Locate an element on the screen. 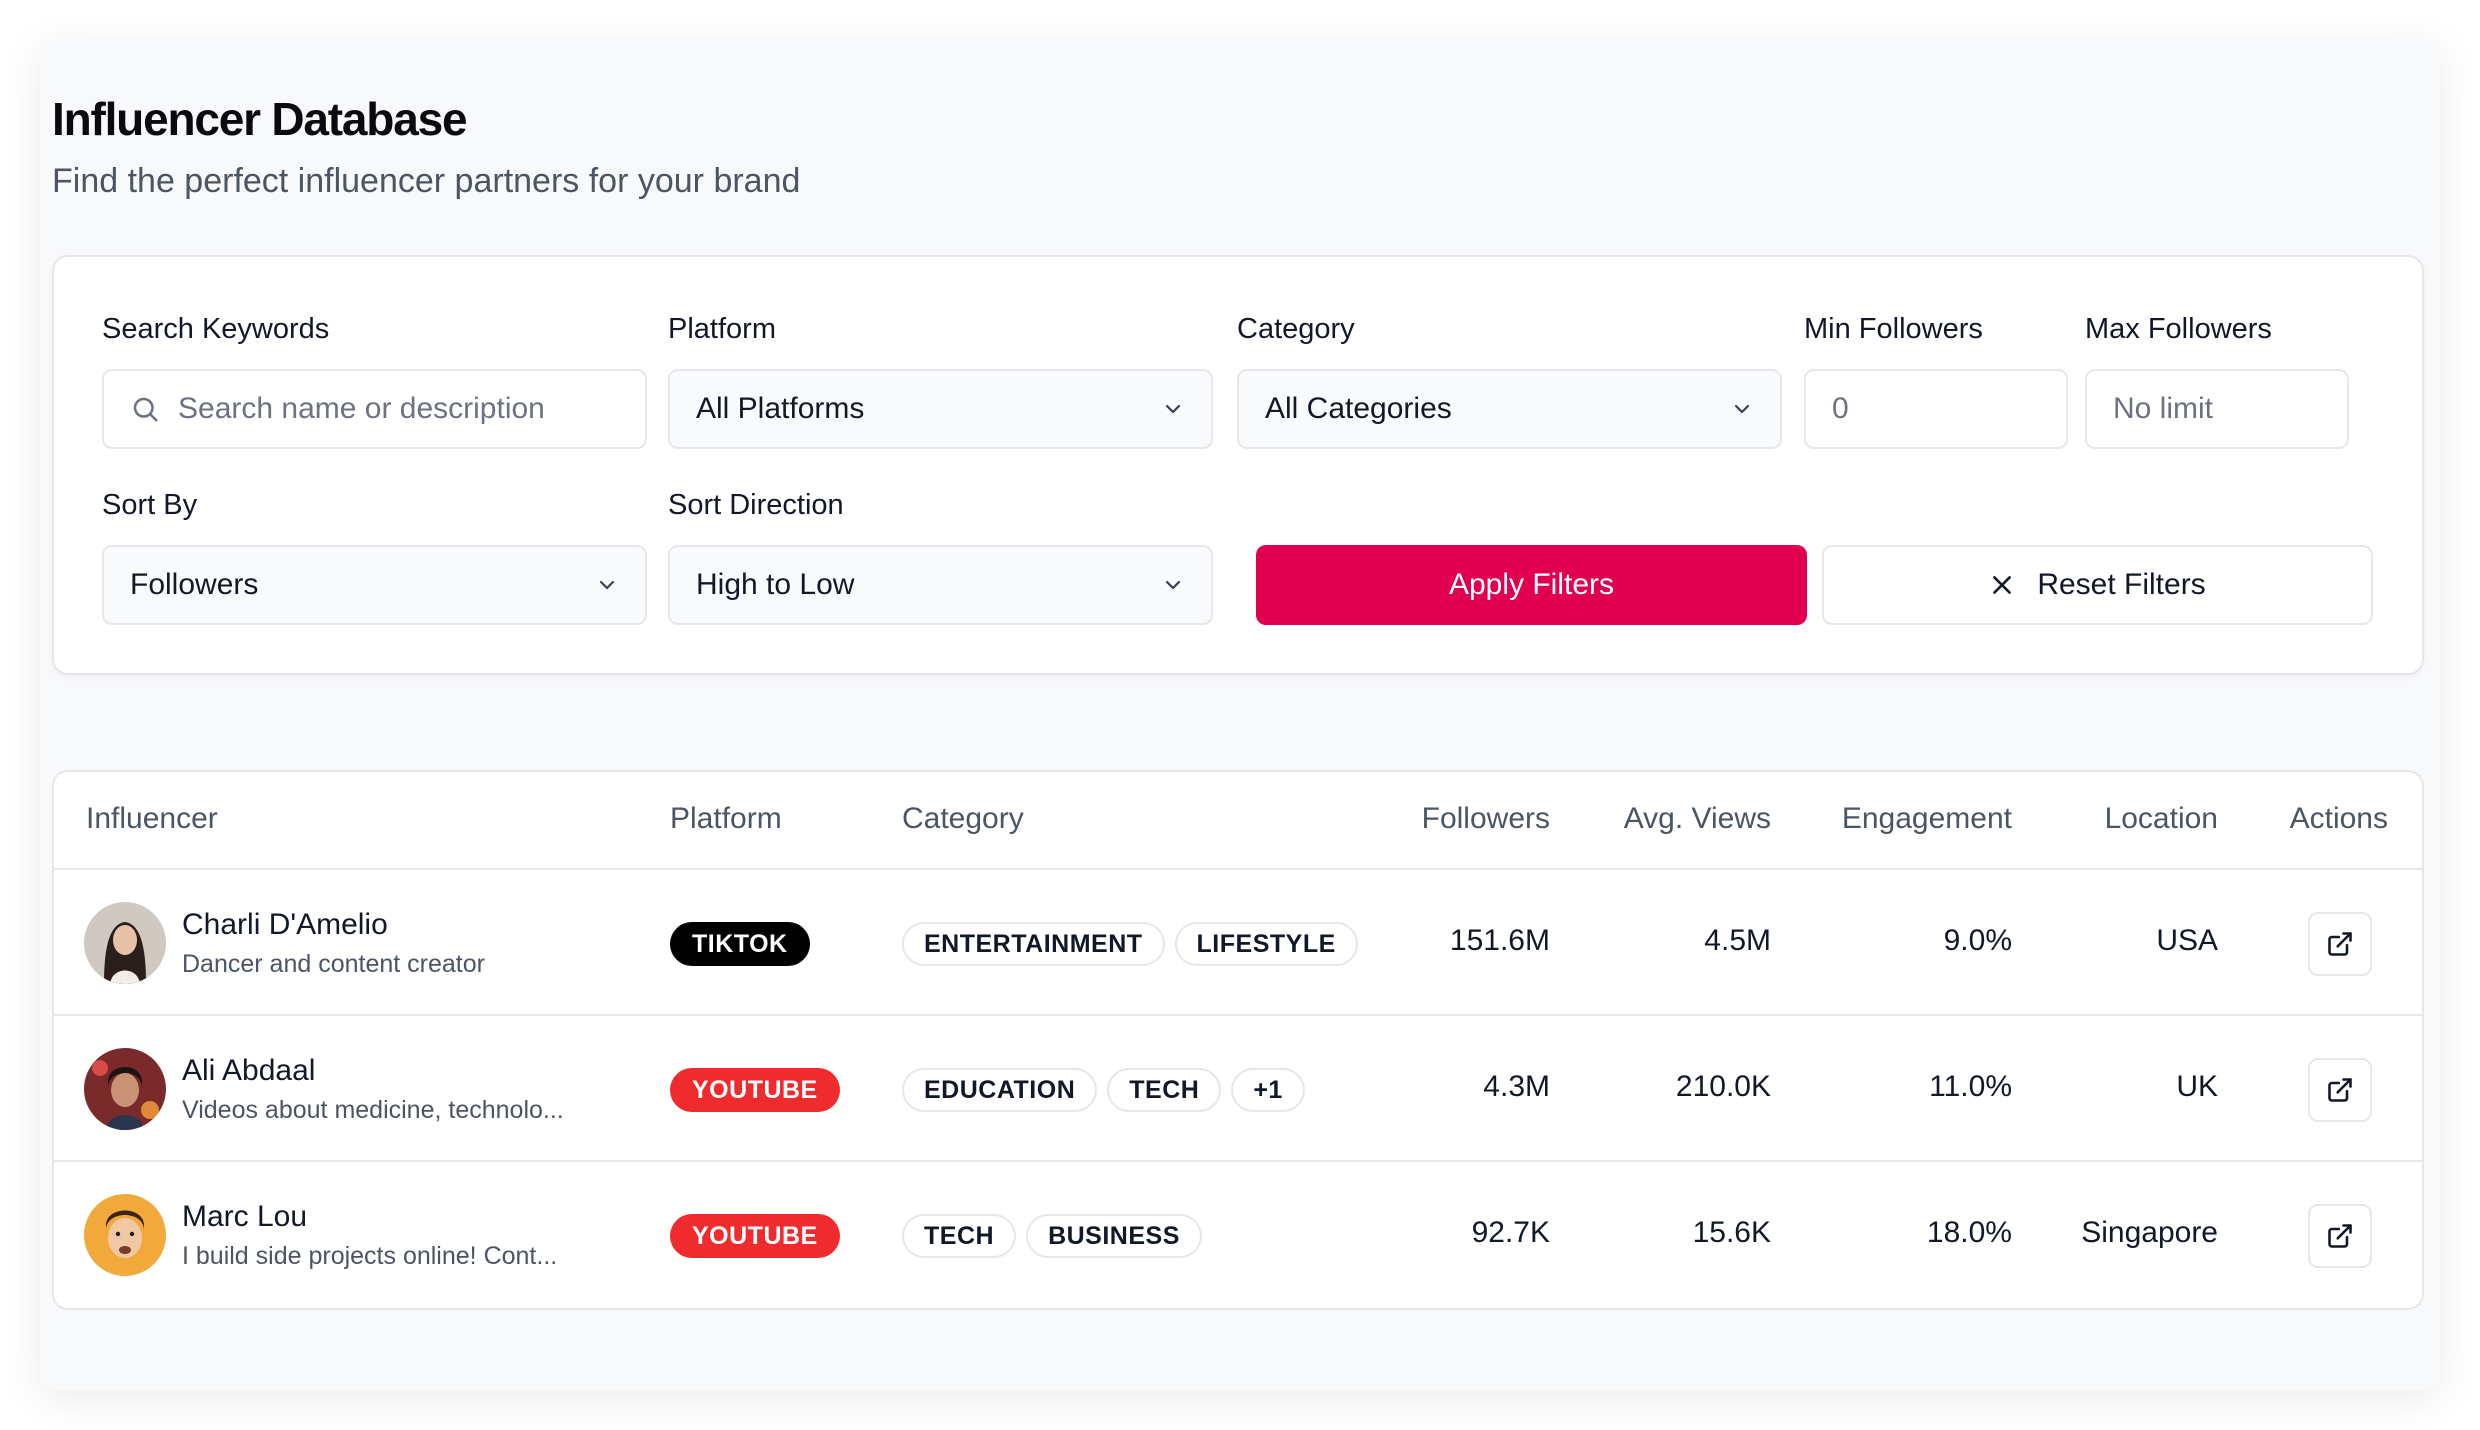  category-chips: EDUCATION TECH +1 is located at coordinates (1103, 1090).